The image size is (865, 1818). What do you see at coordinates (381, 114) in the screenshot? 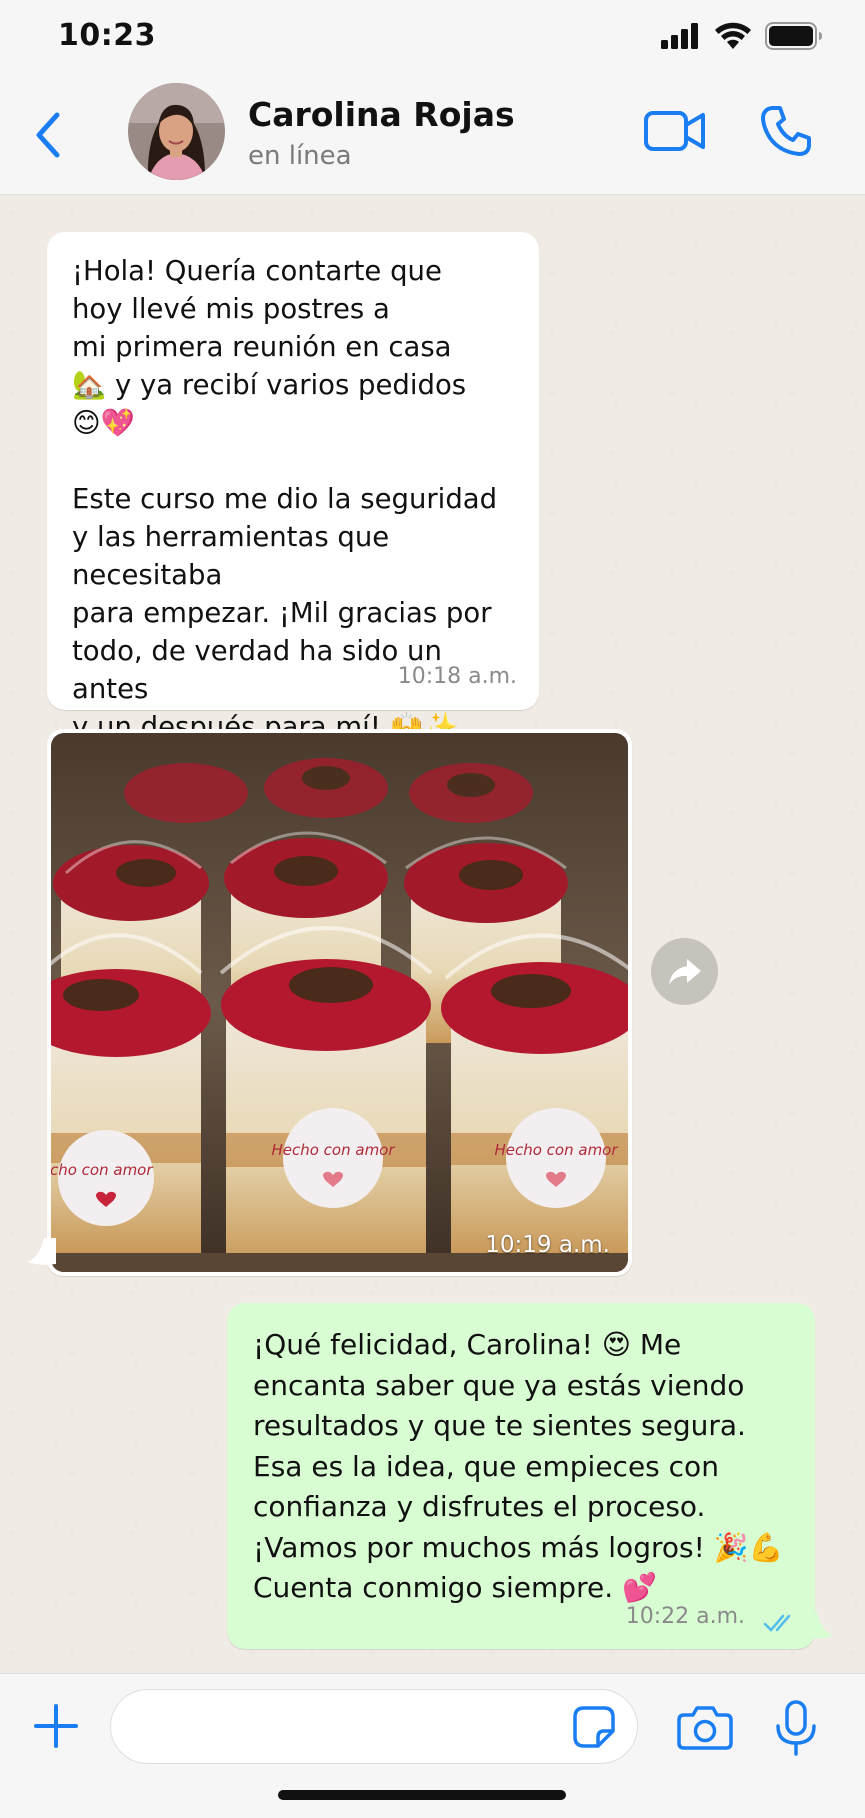
I see `contact-name: Carolina Rojas` at bounding box center [381, 114].